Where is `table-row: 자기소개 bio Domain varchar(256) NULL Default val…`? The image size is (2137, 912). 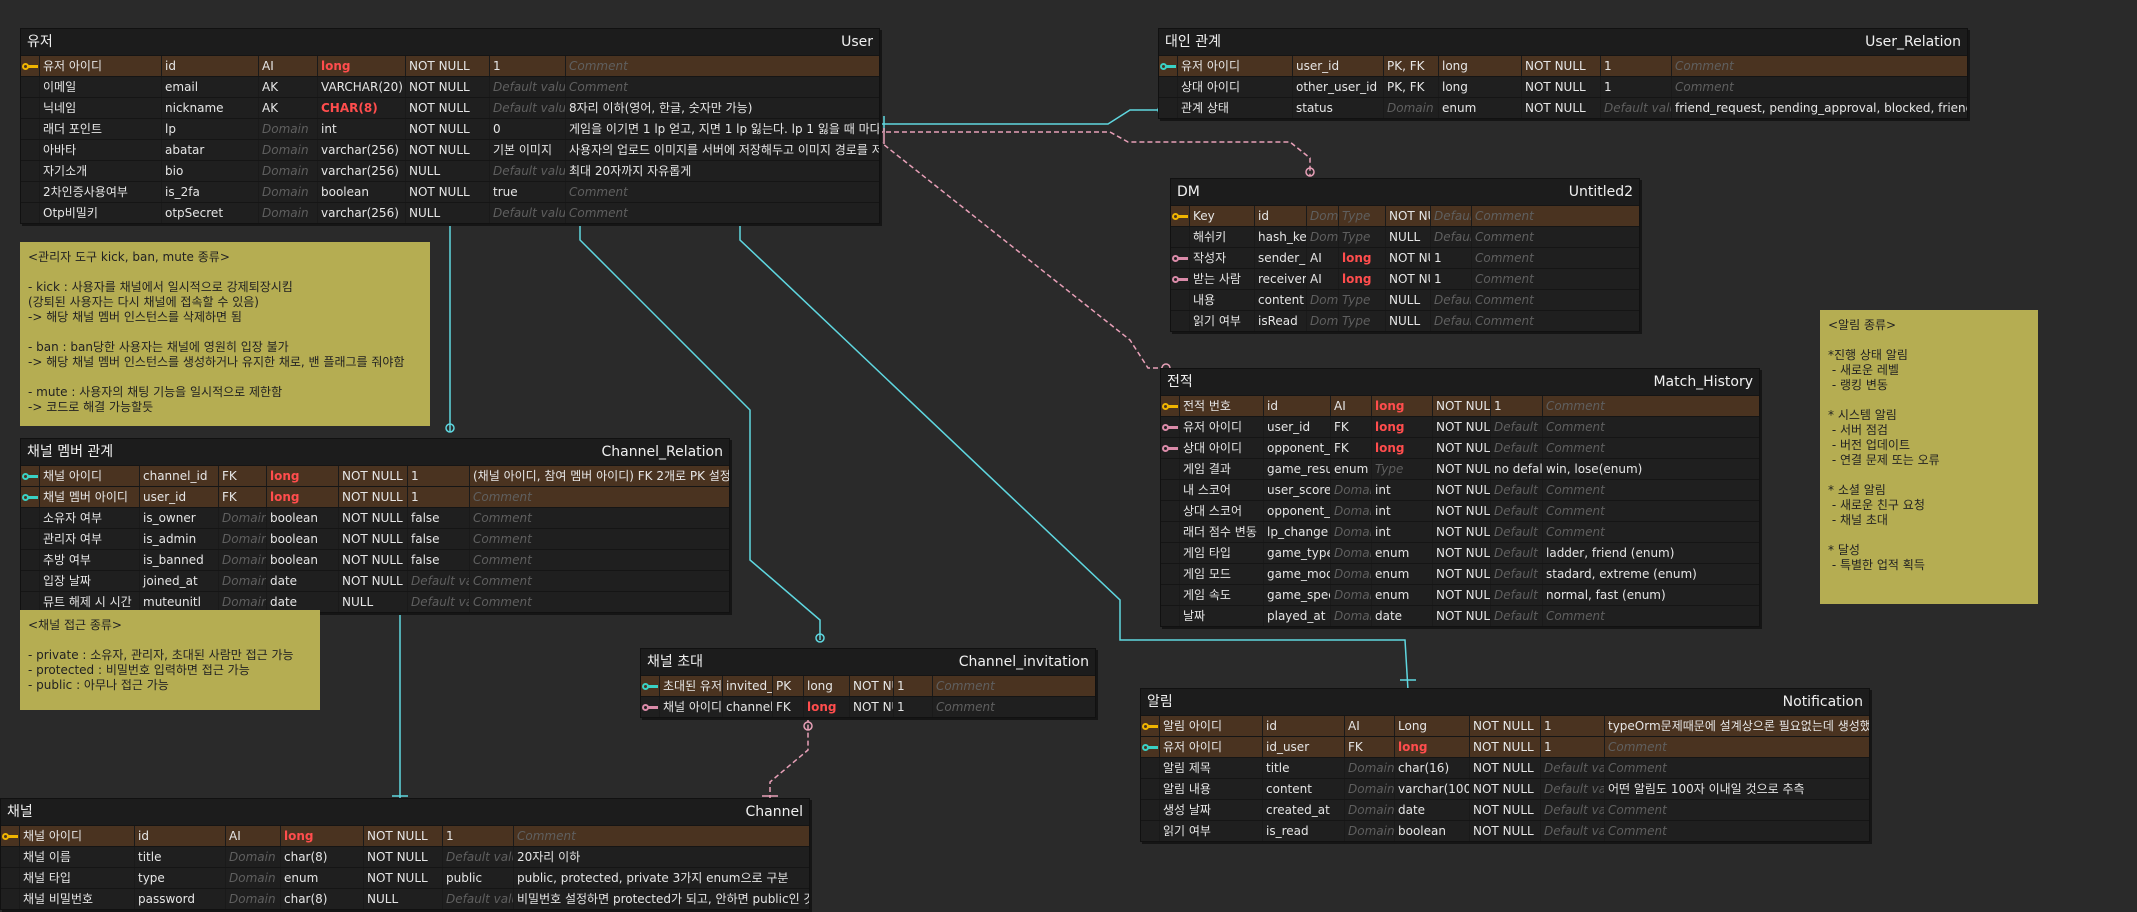
table-row: 자기소개 bio Domain varchar(256) NULL Default val… is located at coordinates (450, 170).